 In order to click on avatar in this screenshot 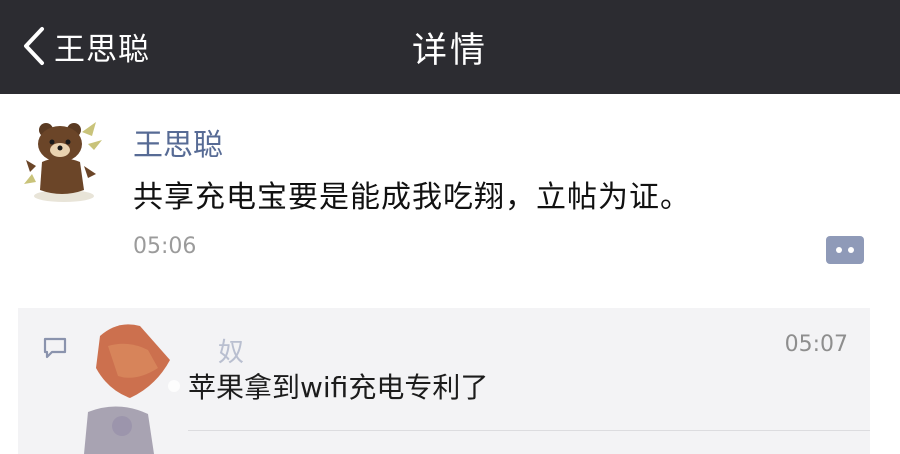, I will do `click(64, 160)`.